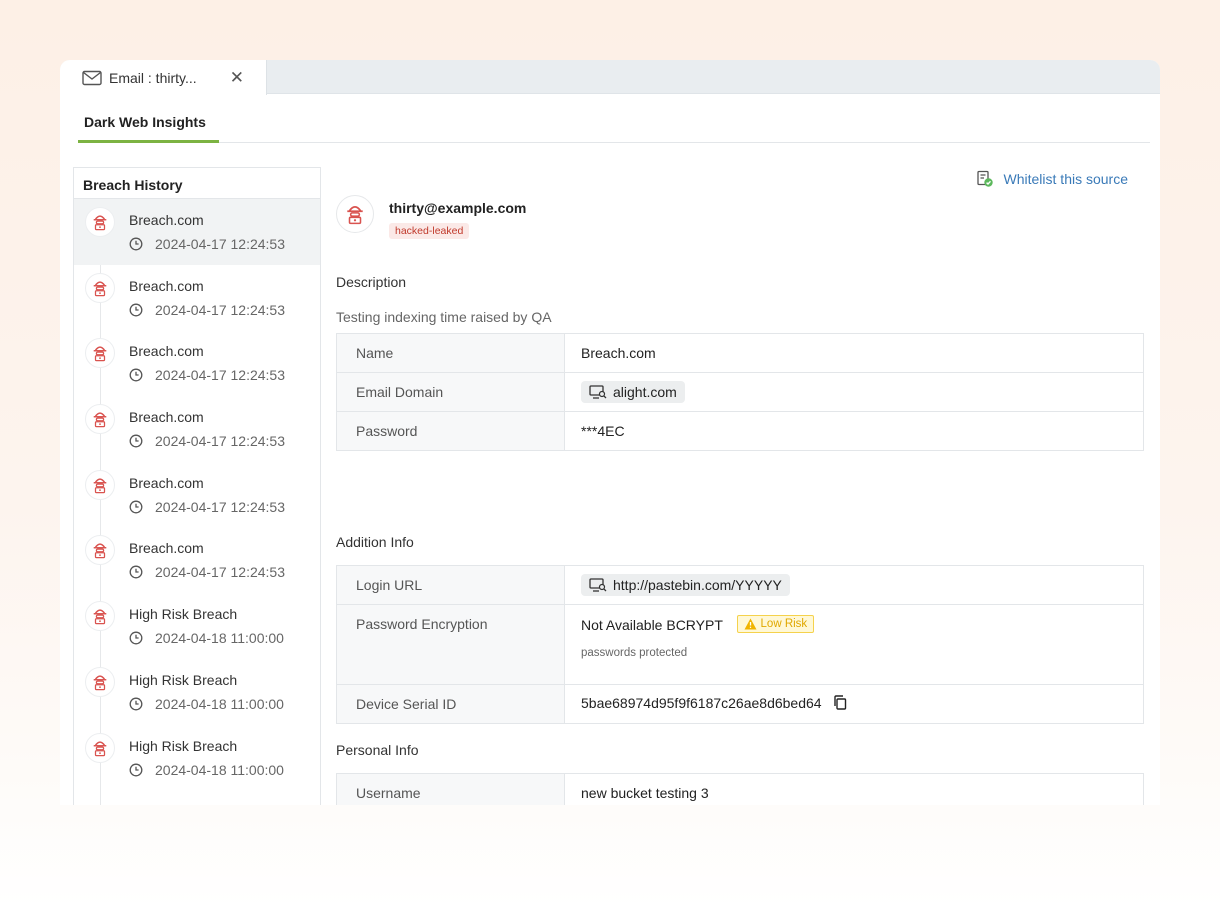 The width and height of the screenshot is (1220, 908). Describe the element at coordinates (1052, 179) in the screenshot. I see `whitelist-button: Whitelist this source` at that location.